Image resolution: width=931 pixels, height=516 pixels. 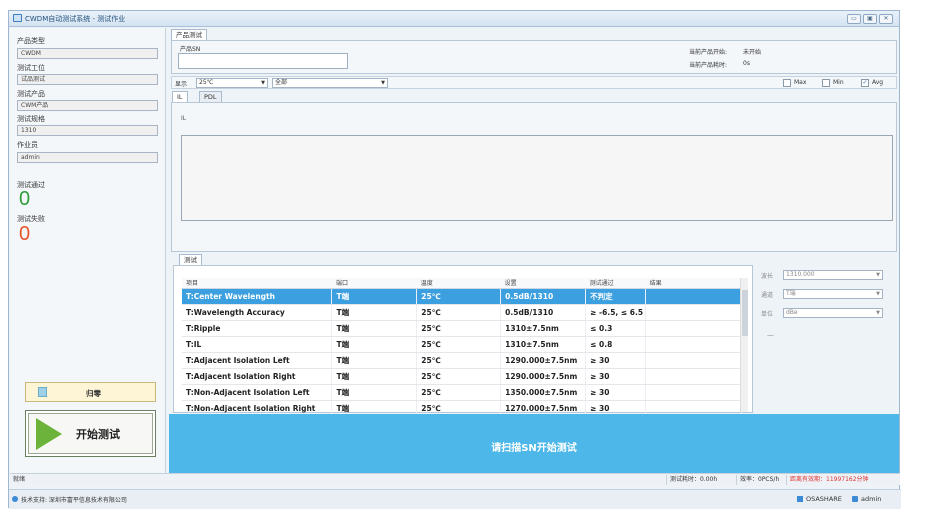 What do you see at coordinates (87, 130) in the screenshot?
I see `test-spec-field: 1310` at bounding box center [87, 130].